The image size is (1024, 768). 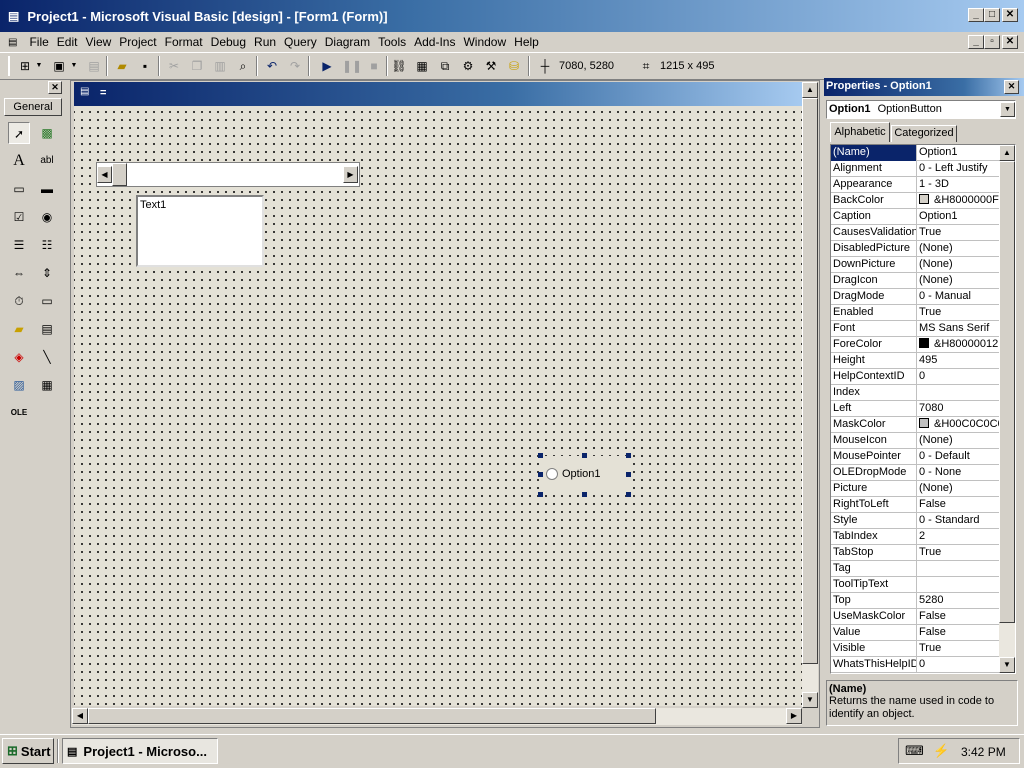 I want to click on property-row: DragMode 0 - Manual, so click(x=915, y=297).